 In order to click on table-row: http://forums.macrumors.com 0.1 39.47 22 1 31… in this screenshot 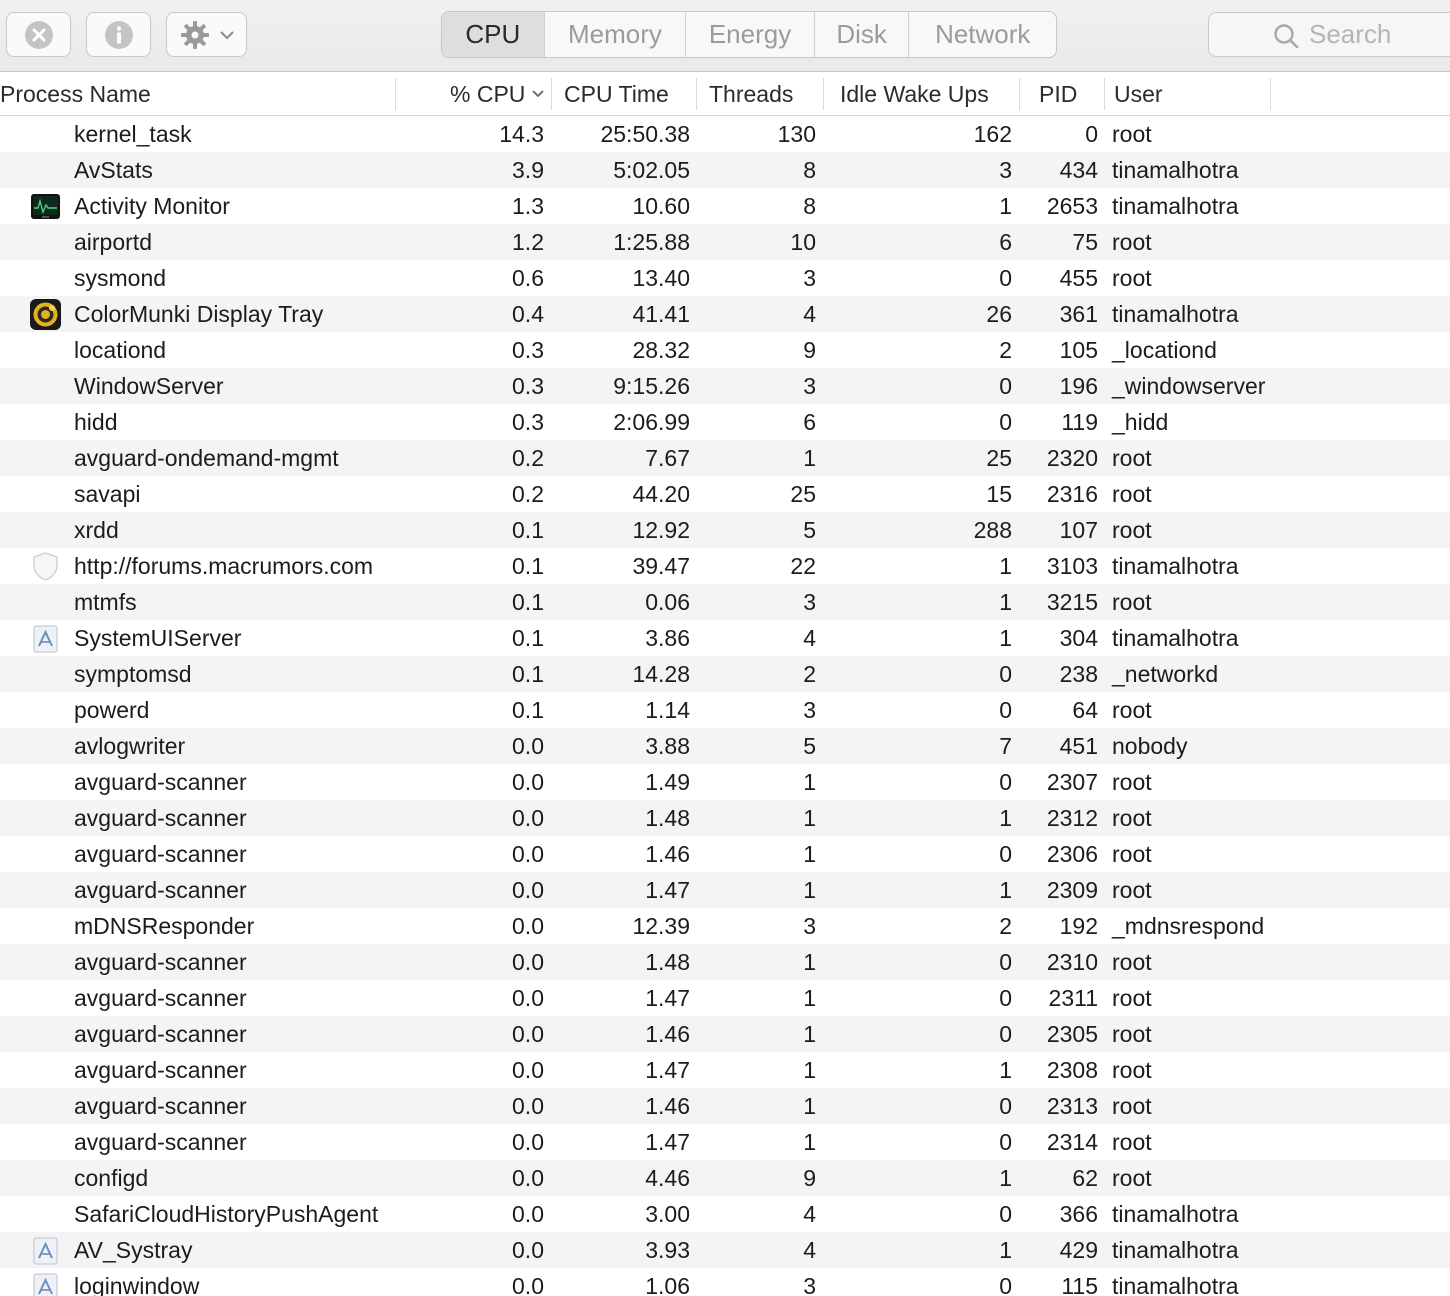, I will do `click(725, 566)`.